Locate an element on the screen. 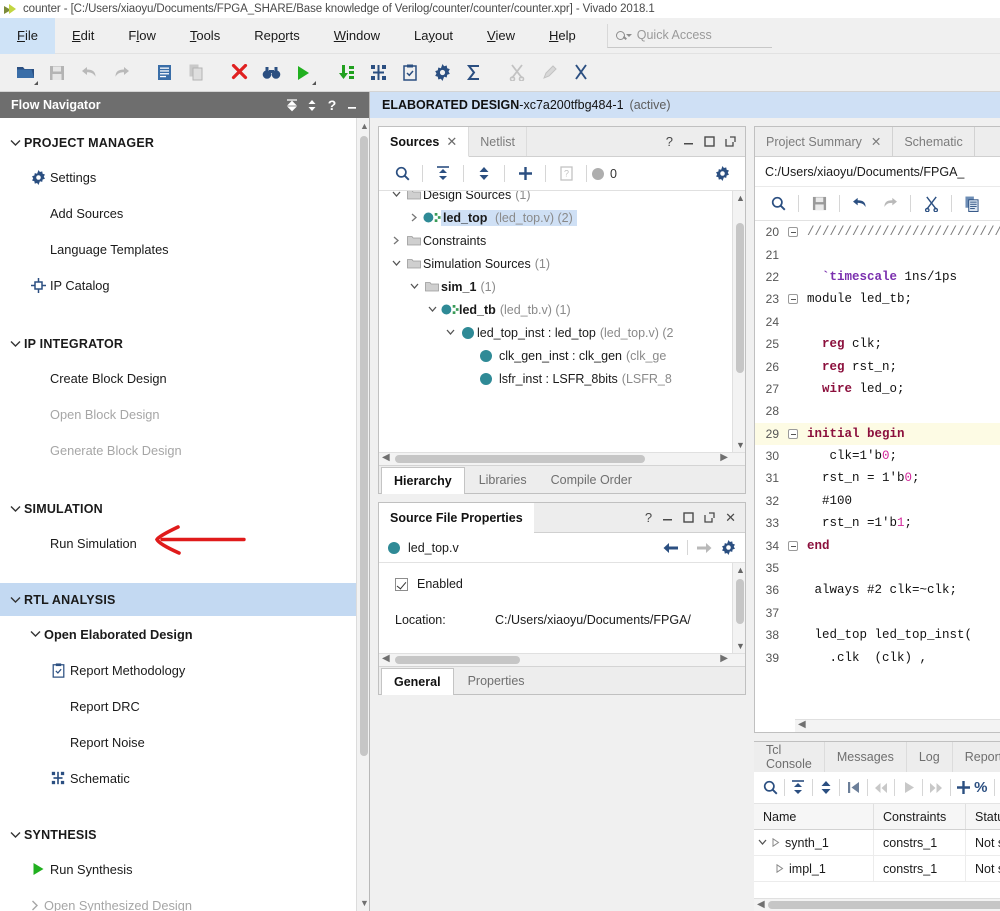  tree-row: Simulation Sources (1) is located at coordinates (555, 263).